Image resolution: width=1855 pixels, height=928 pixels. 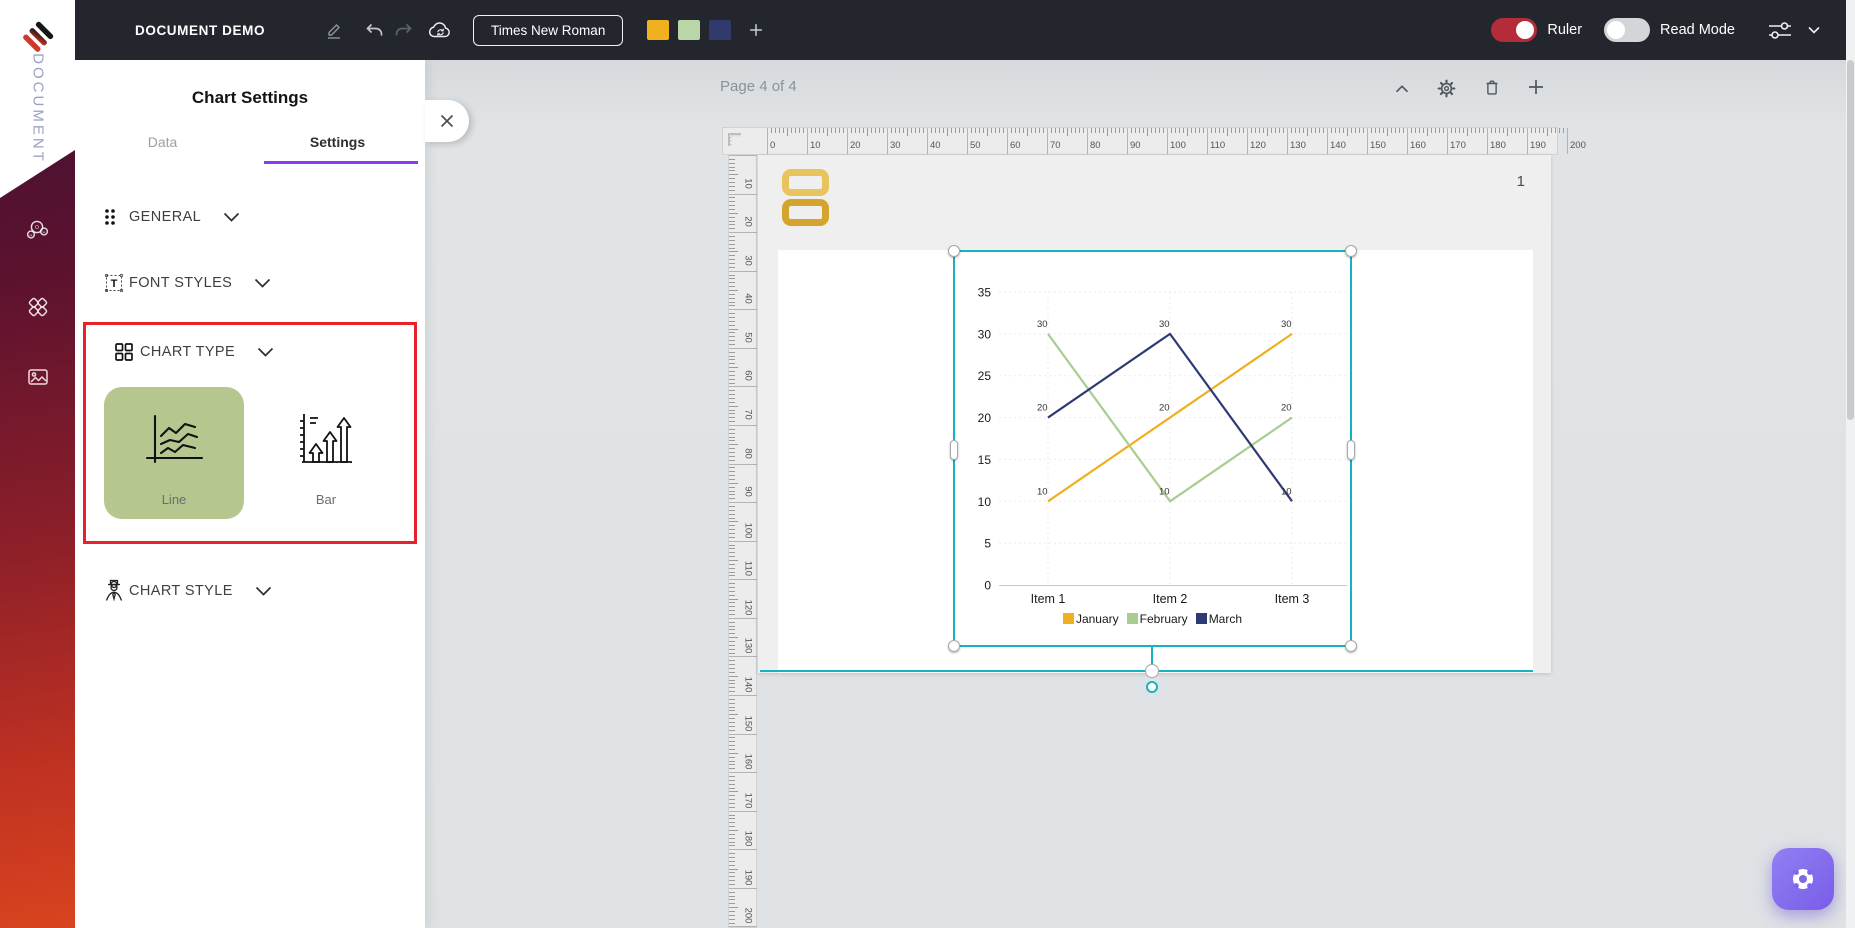 What do you see at coordinates (954, 646) in the screenshot?
I see `resize-handle-bottom-left` at bounding box center [954, 646].